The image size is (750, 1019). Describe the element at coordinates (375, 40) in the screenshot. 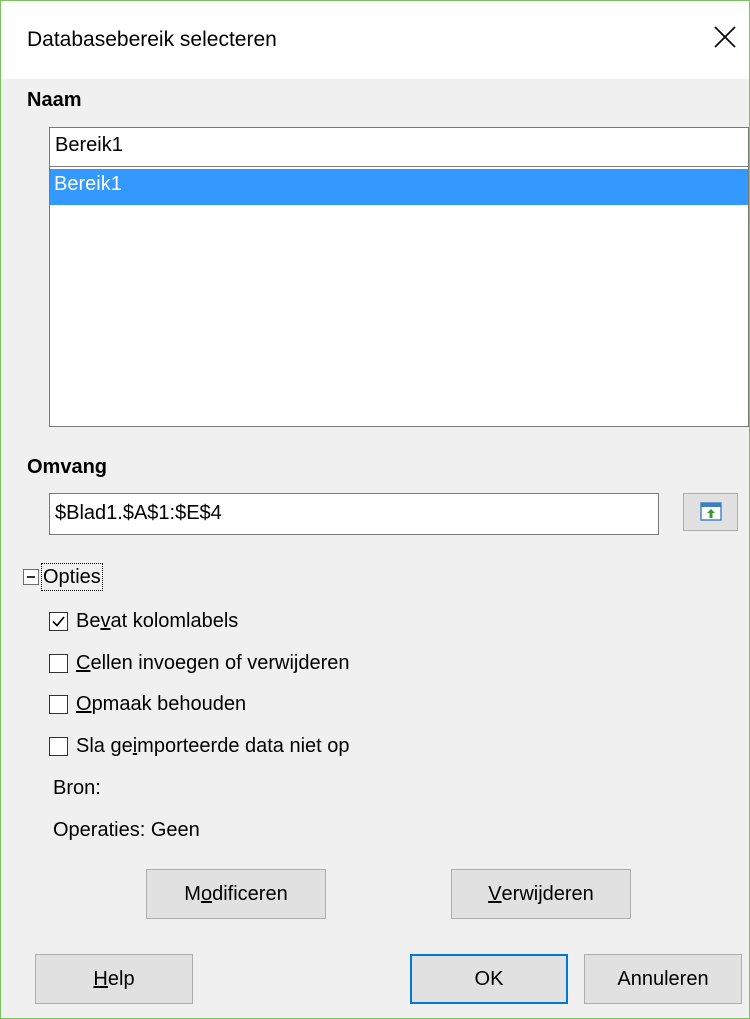

I see `title-bar: Databasebereik selecteren` at that location.